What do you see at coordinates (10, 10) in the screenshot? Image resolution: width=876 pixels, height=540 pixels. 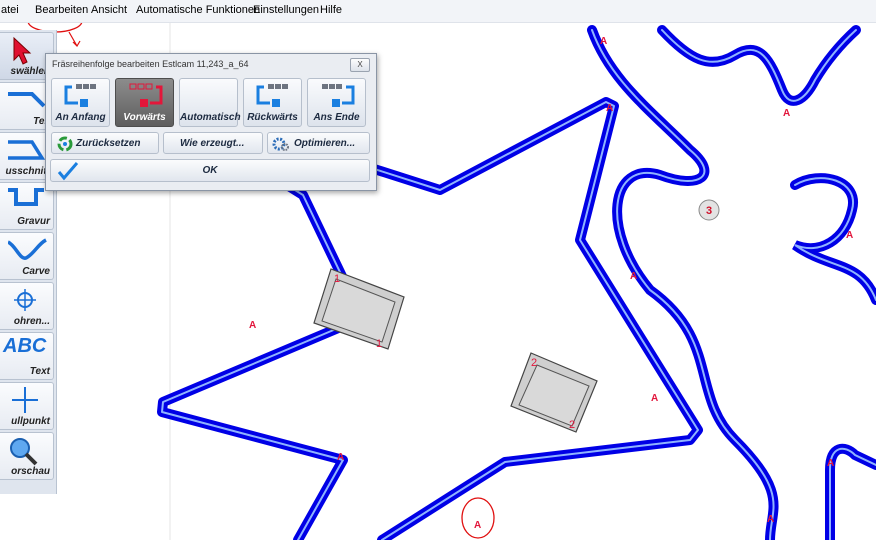 I see `menu-datei: atei` at bounding box center [10, 10].